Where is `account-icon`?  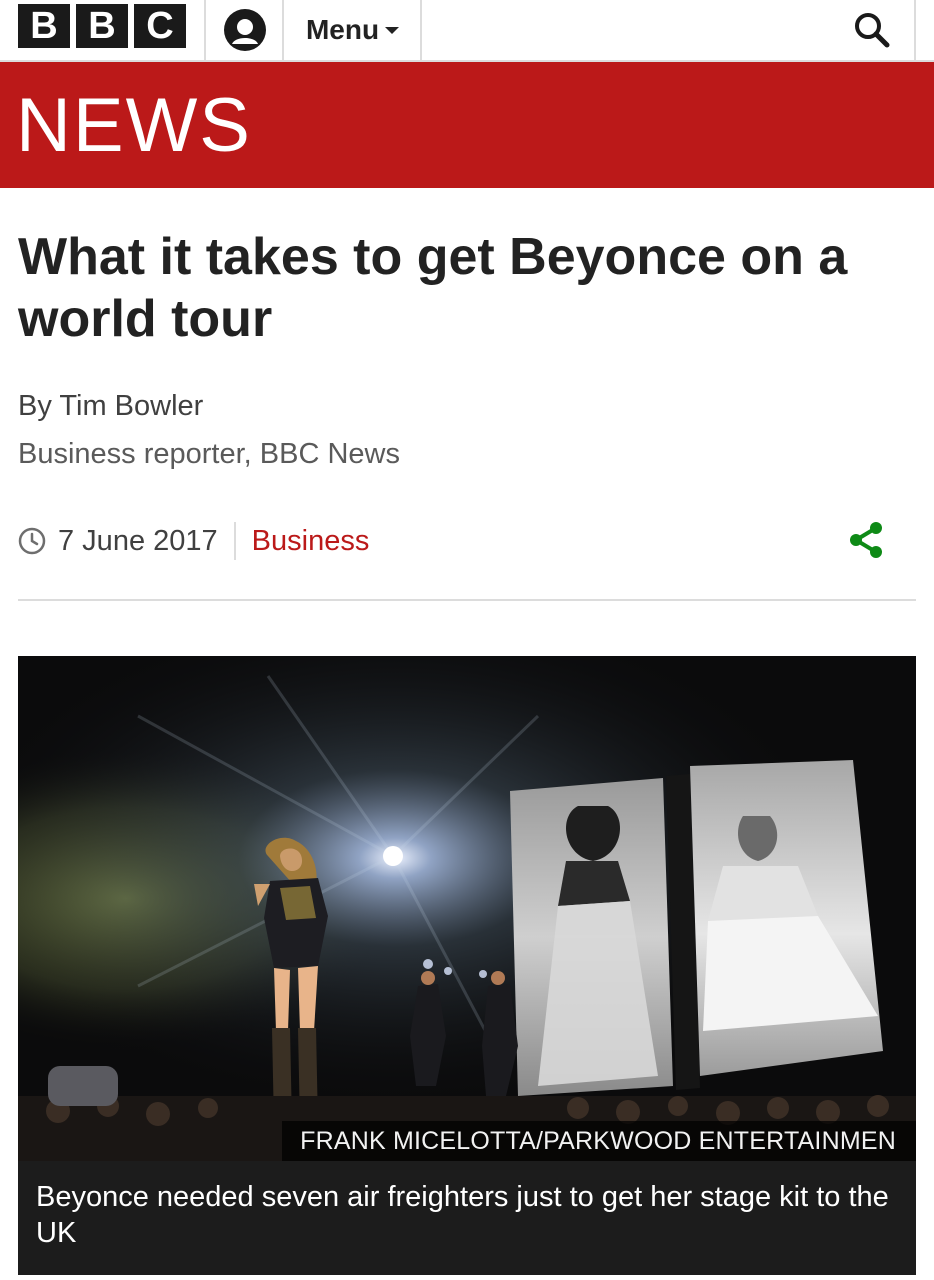
account-icon is located at coordinates (245, 30).